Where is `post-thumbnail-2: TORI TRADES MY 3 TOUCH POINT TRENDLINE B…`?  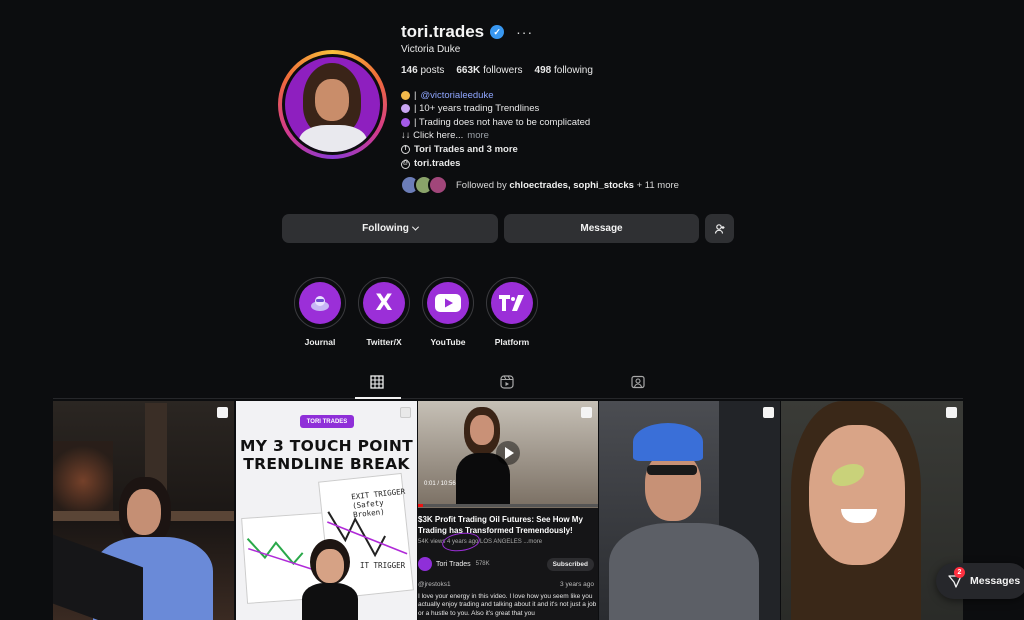 post-thumbnail-2: TORI TRADES MY 3 TOUCH POINT TRENDLINE B… is located at coordinates (326, 510).